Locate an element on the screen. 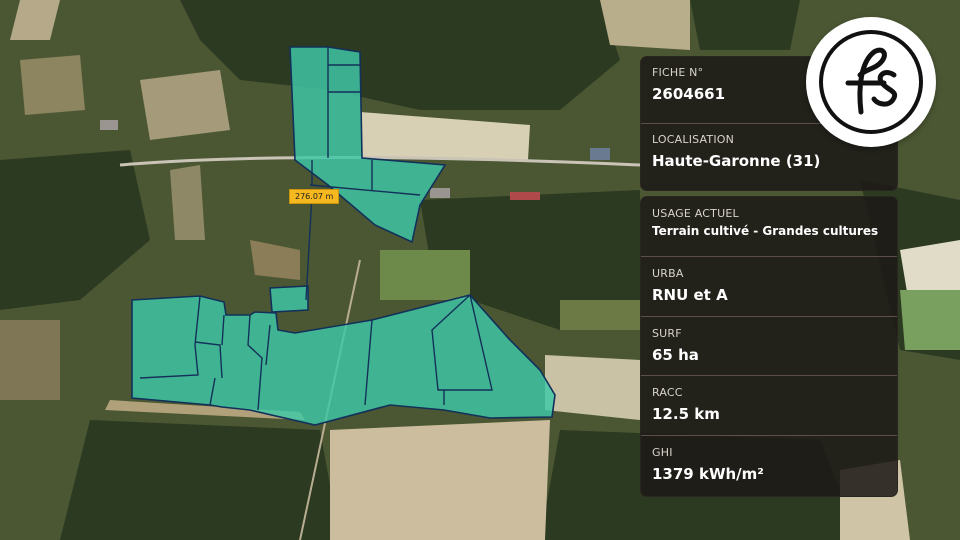 This screenshot has height=540, width=960. surf-label: SURF is located at coordinates (667, 333).